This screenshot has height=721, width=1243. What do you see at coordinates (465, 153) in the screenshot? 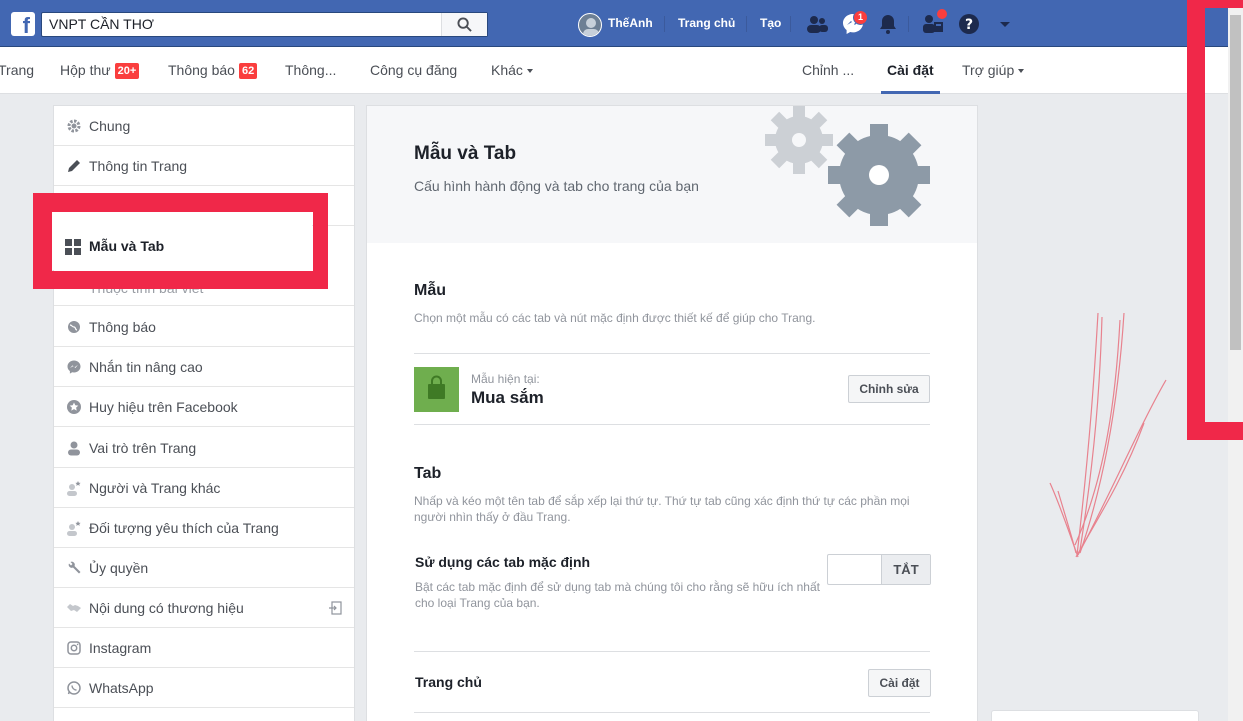
I see `page-title: Mẫu và Tab` at bounding box center [465, 153].